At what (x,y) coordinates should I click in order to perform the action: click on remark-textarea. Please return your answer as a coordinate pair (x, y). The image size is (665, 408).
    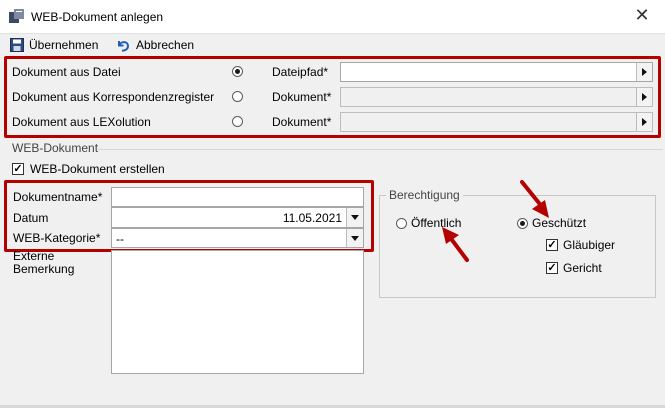
    Looking at the image, I should click on (237, 312).